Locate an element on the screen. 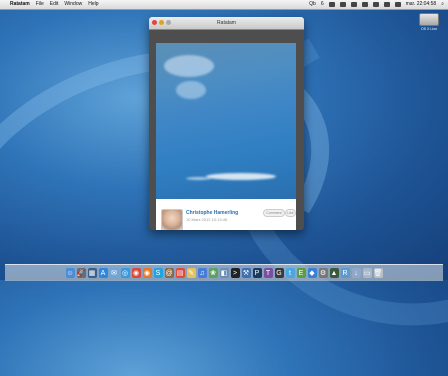 This screenshot has height=376, width=448. menubar-clock: mar. 22:04:58 is located at coordinates (421, 4).